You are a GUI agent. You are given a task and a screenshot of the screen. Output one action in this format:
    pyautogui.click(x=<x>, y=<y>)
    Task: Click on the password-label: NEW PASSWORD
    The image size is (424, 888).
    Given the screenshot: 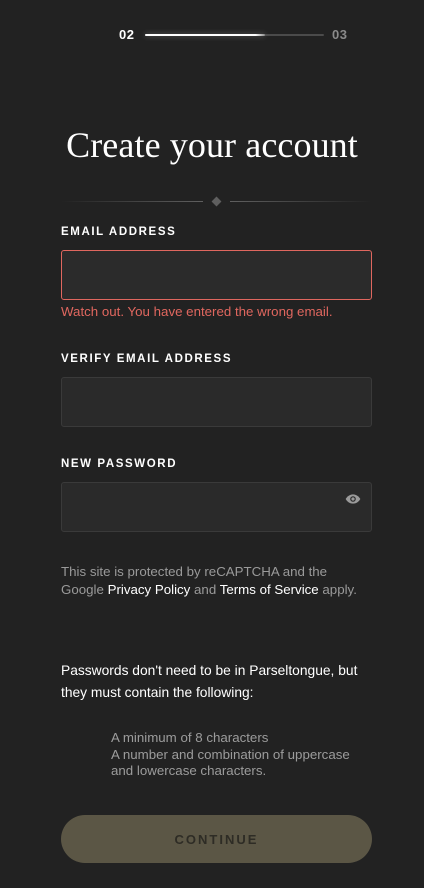 What is the action you would take?
    pyautogui.click(x=119, y=464)
    